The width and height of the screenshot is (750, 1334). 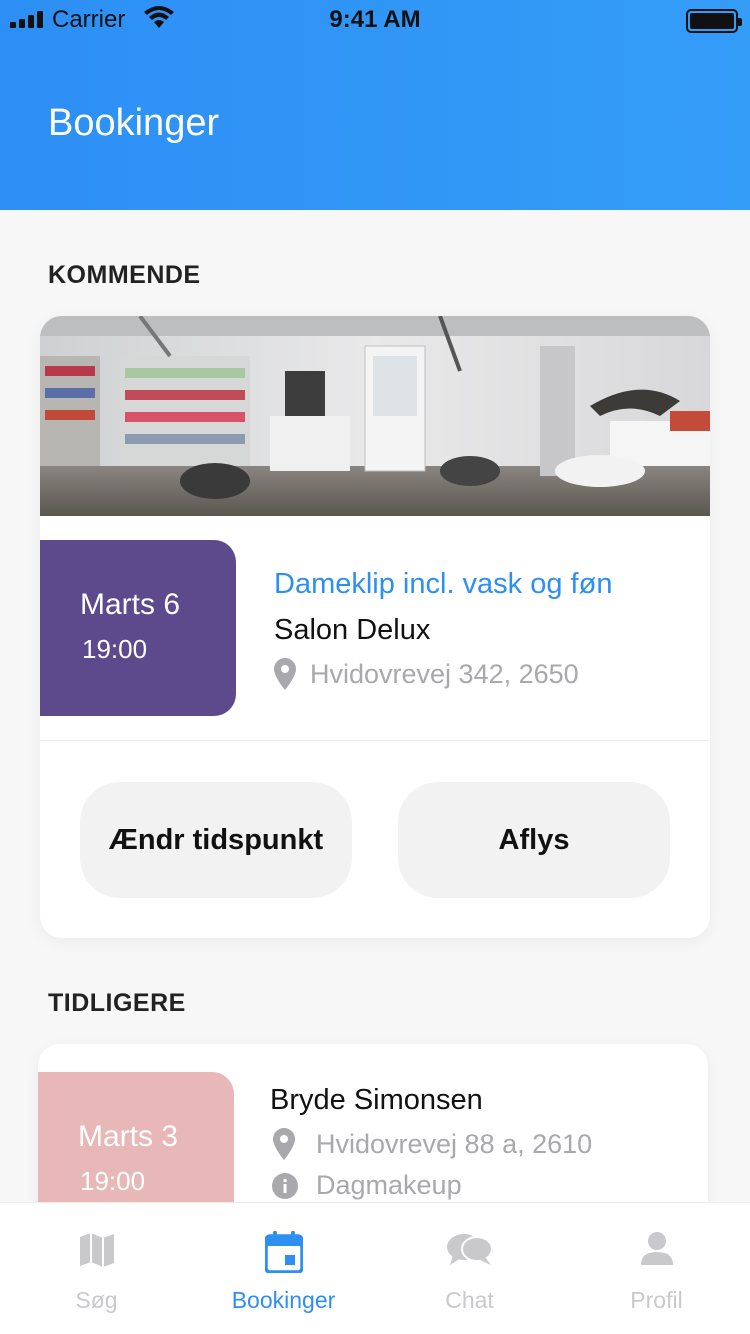 What do you see at coordinates (444, 673) in the screenshot?
I see `booking-address: Hvidovrevej 342, 2650` at bounding box center [444, 673].